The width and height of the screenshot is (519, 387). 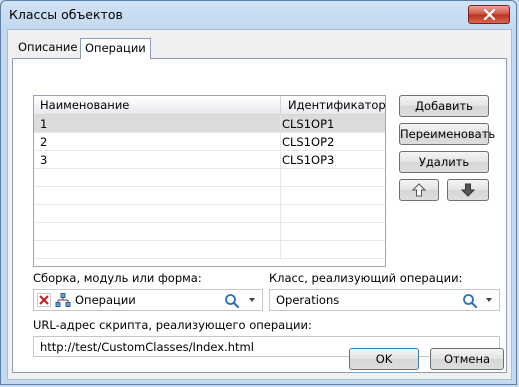 What do you see at coordinates (209, 160) in the screenshot?
I see `table-row: 3 CLS1OP3` at bounding box center [209, 160].